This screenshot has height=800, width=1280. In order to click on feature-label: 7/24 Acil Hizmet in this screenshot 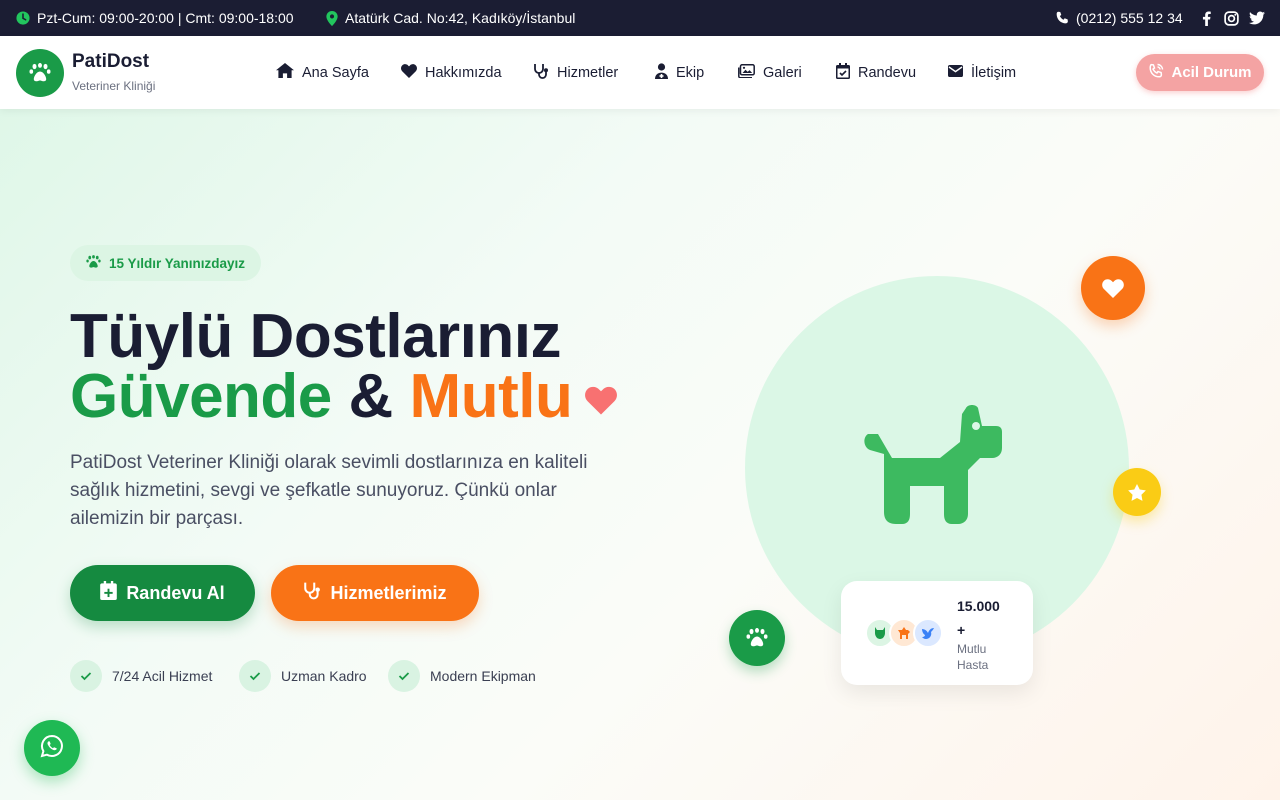, I will do `click(162, 676)`.